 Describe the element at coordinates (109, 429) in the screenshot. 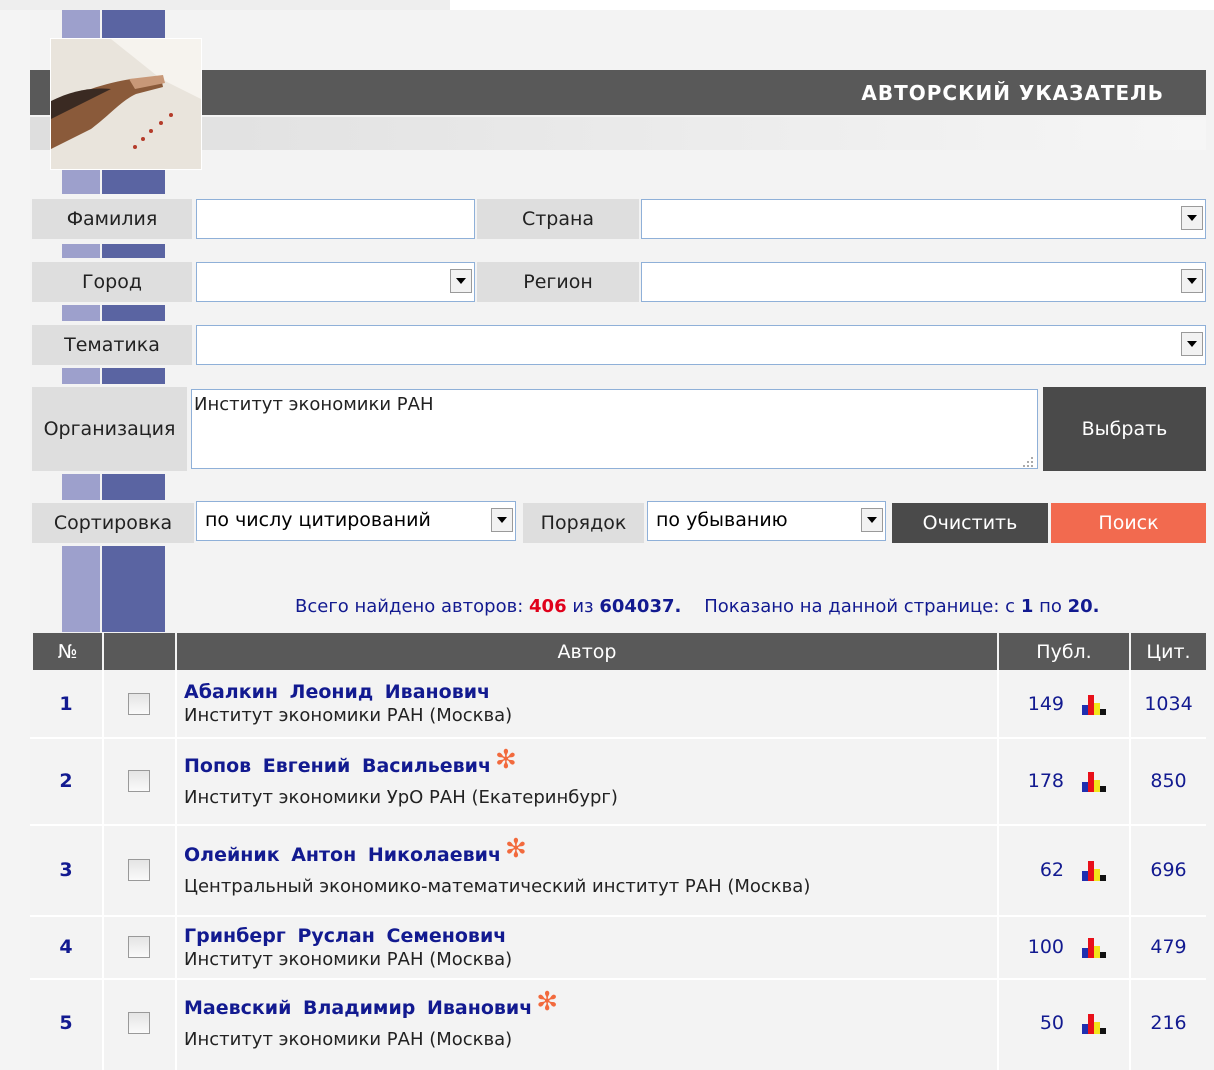

I see `organization-label: Организация` at that location.